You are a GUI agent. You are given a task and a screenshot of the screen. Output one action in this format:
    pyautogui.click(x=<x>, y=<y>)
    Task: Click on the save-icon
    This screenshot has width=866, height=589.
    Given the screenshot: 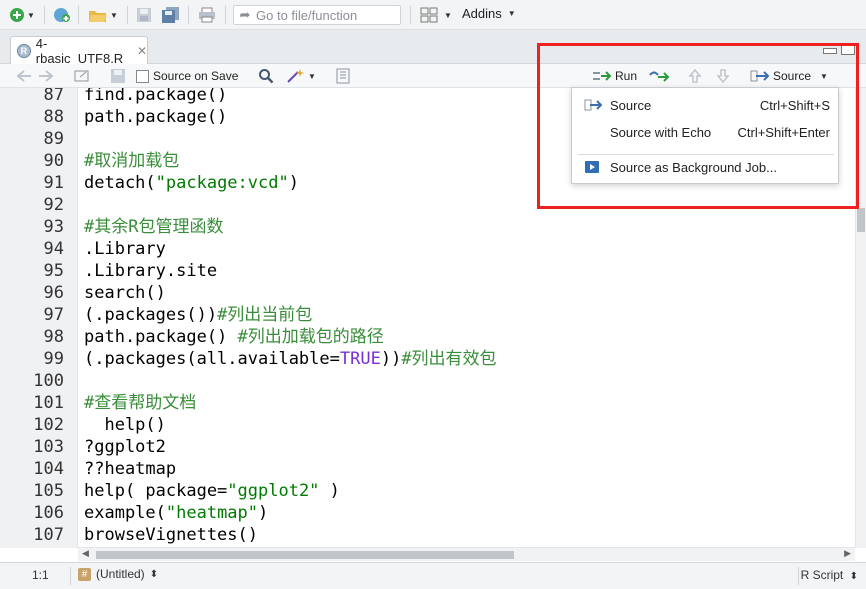 What is the action you would take?
    pyautogui.click(x=144, y=15)
    